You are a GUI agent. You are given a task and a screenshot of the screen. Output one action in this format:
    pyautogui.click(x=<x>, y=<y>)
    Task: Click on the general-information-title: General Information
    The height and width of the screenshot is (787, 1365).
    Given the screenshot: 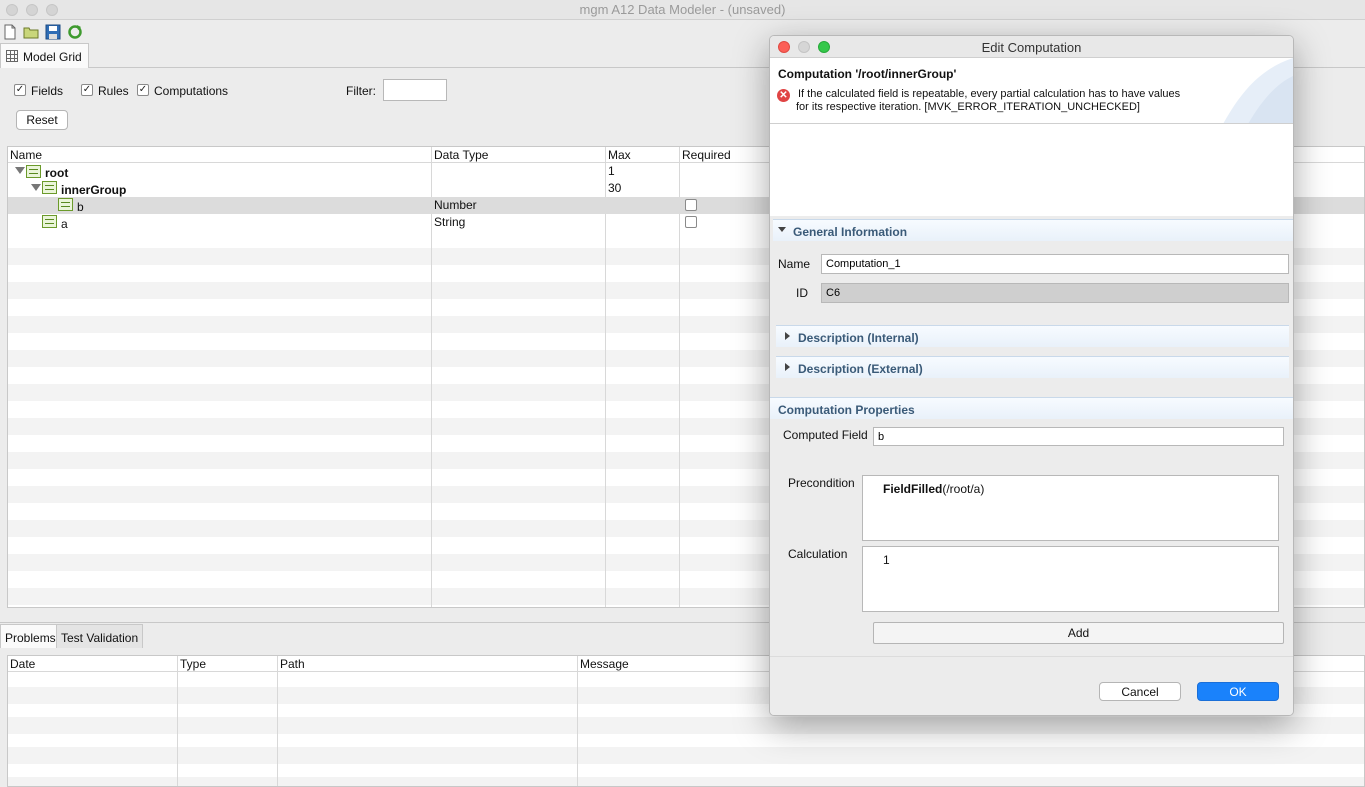 What is the action you would take?
    pyautogui.click(x=850, y=232)
    